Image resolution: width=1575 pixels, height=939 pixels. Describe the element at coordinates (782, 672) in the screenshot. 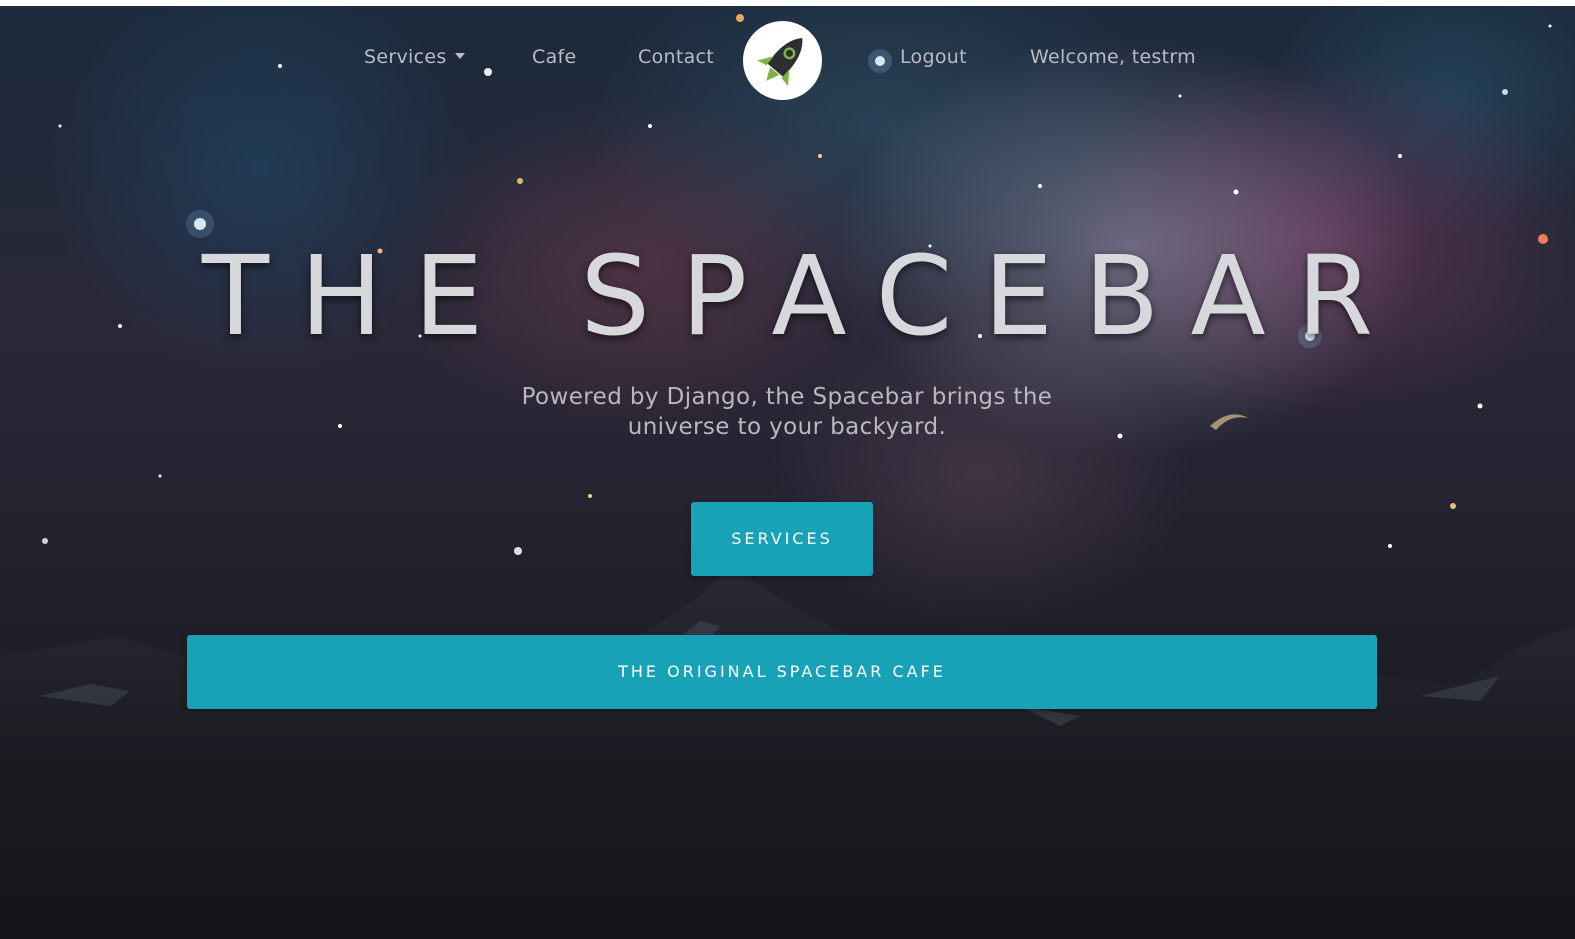

I see `spacebar-cafe-button: THE ORIGINAL SPACEBAR CAFE` at that location.